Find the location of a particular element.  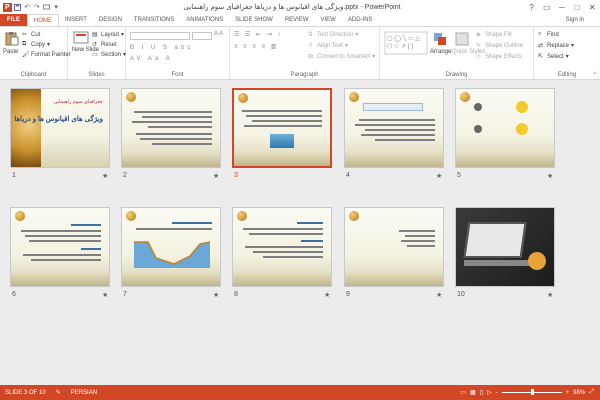

zoom-slider is located at coordinates (531, 392).